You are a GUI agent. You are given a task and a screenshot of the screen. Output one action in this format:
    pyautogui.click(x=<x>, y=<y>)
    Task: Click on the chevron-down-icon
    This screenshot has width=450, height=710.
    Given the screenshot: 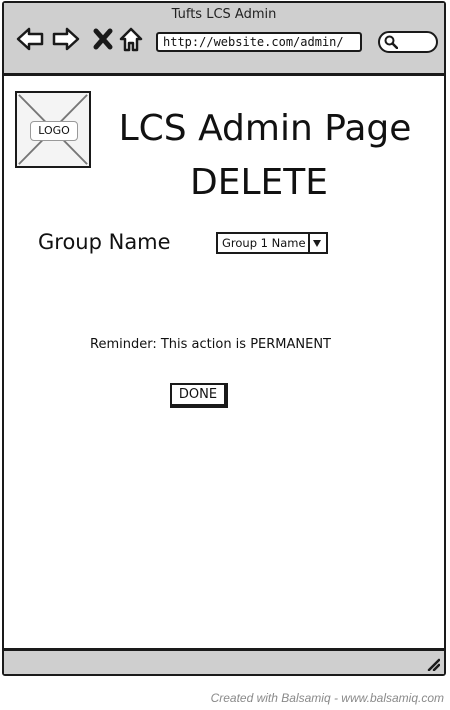 What is the action you would take?
    pyautogui.click(x=317, y=243)
    